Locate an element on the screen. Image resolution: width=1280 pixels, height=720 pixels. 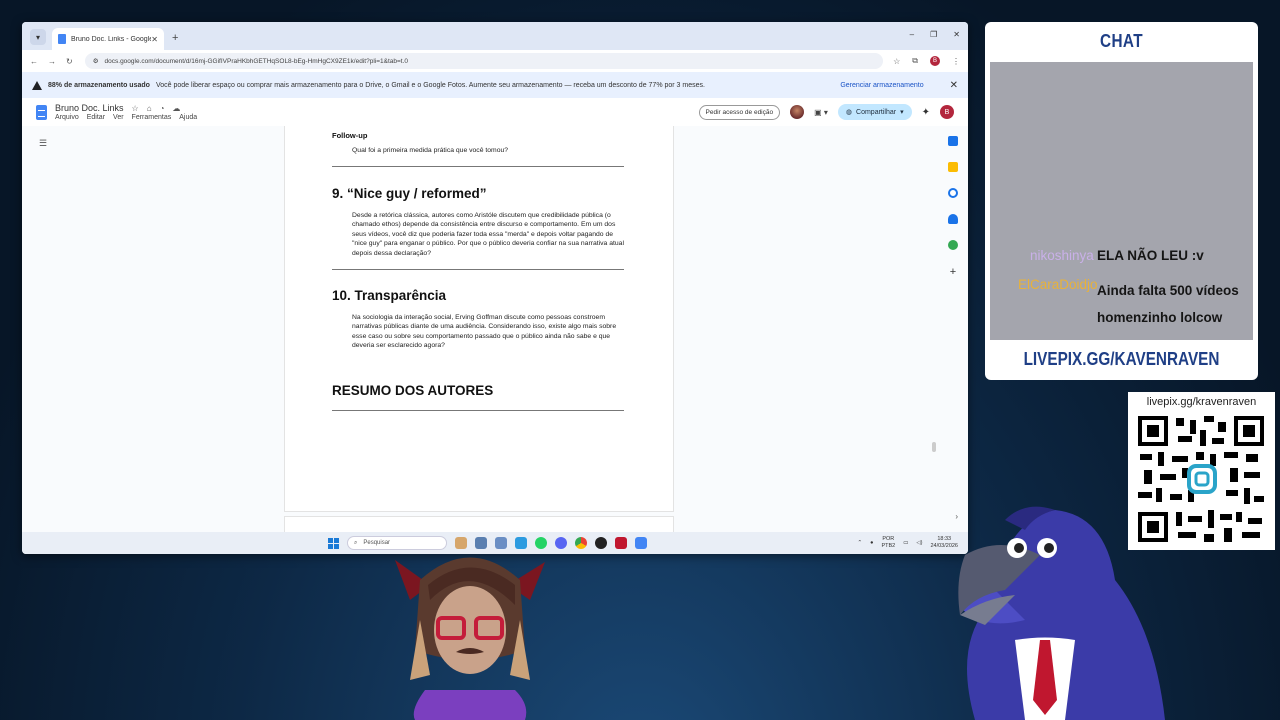
contacts-icon is located at coordinates (953, 219).